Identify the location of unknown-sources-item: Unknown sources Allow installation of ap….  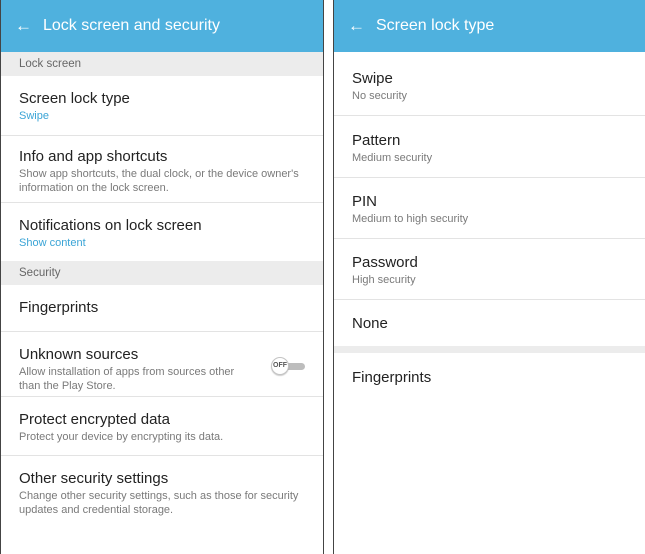
(162, 364).